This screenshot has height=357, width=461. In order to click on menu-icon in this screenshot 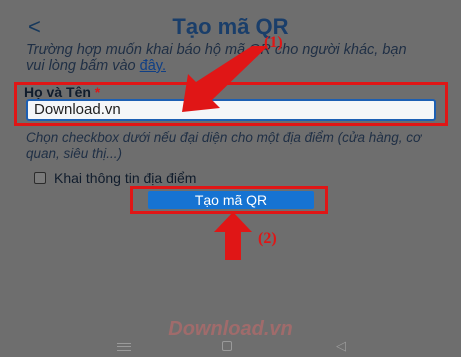, I will do `click(124, 347)`.